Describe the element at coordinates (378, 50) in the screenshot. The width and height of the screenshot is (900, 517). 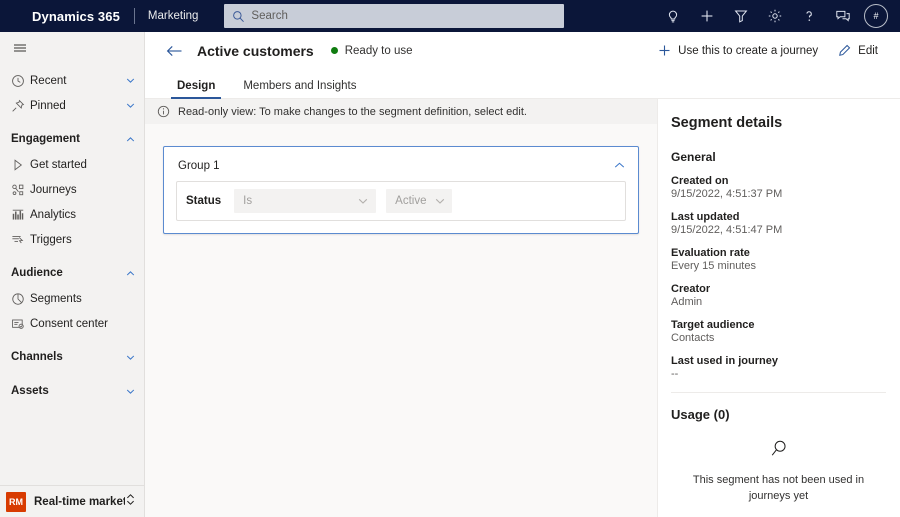
I see `status-text: Ready to use` at that location.